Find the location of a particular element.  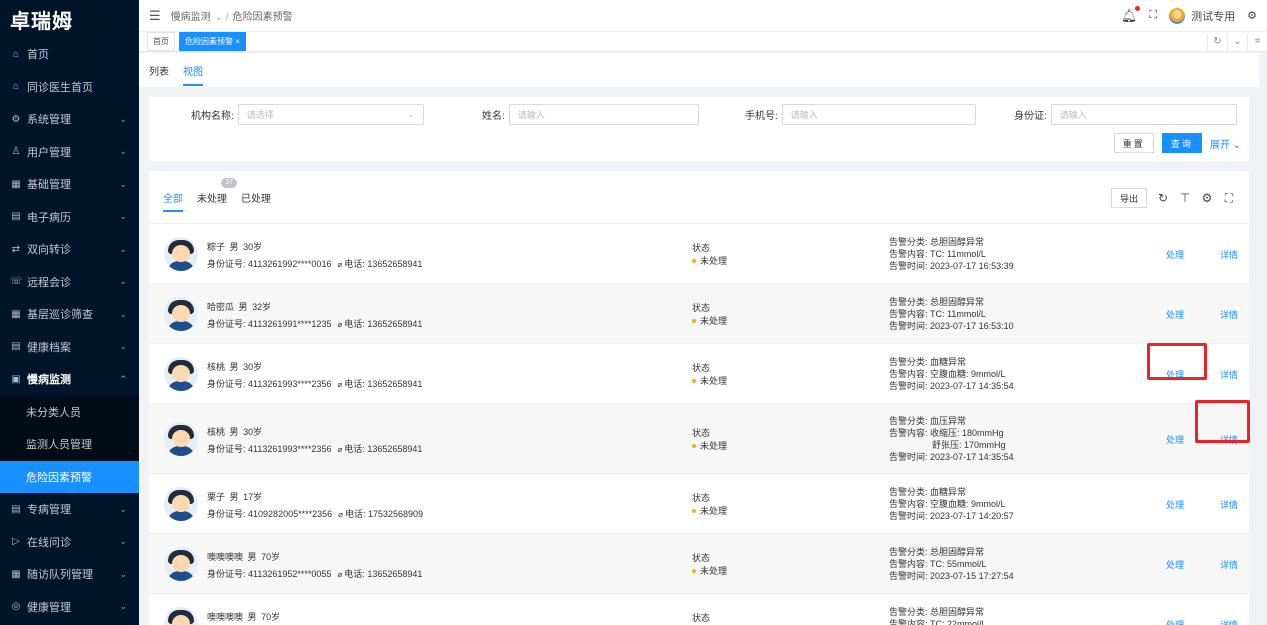

tab-home: 首页 is located at coordinates (161, 41).